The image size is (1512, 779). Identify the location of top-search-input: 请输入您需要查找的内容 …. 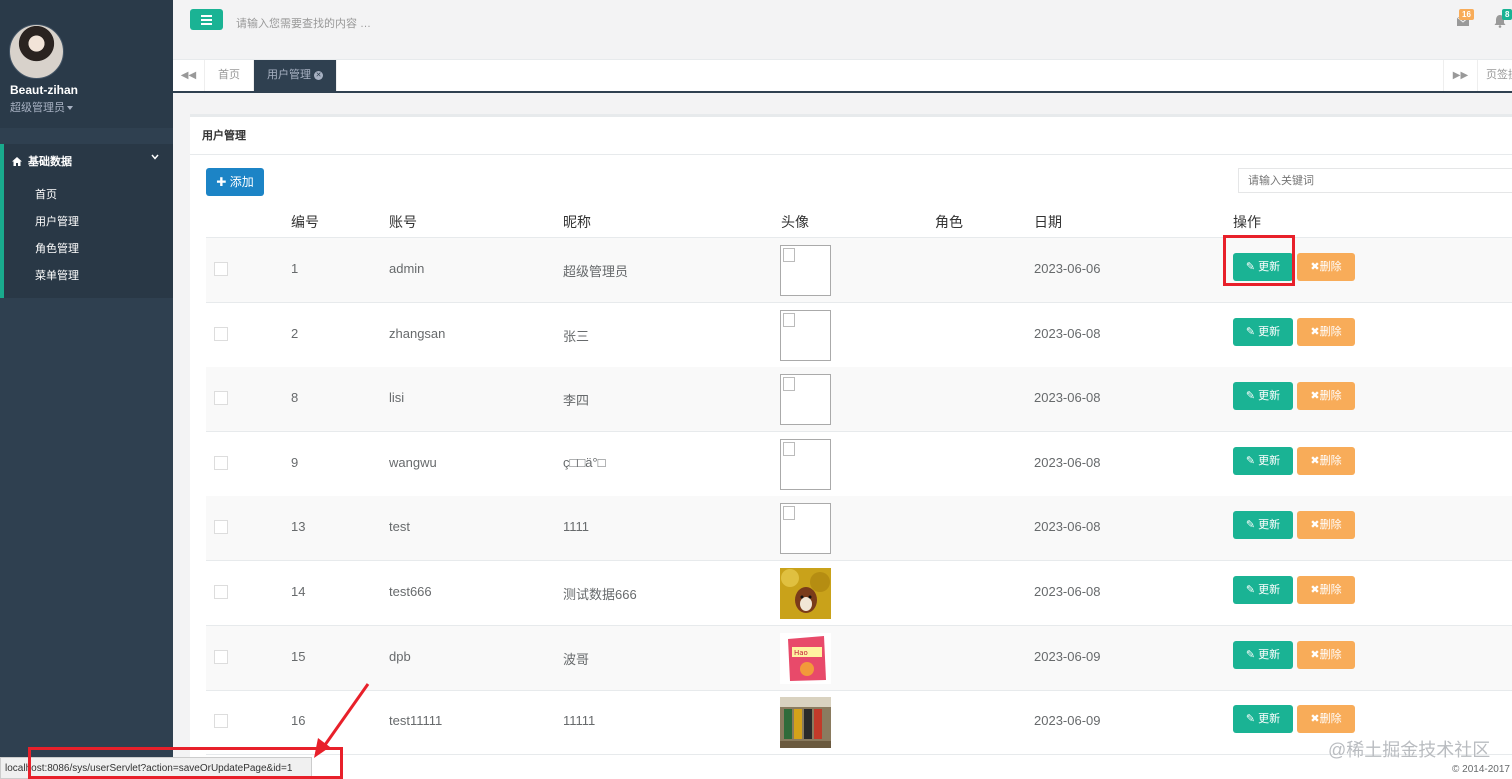
(303, 23).